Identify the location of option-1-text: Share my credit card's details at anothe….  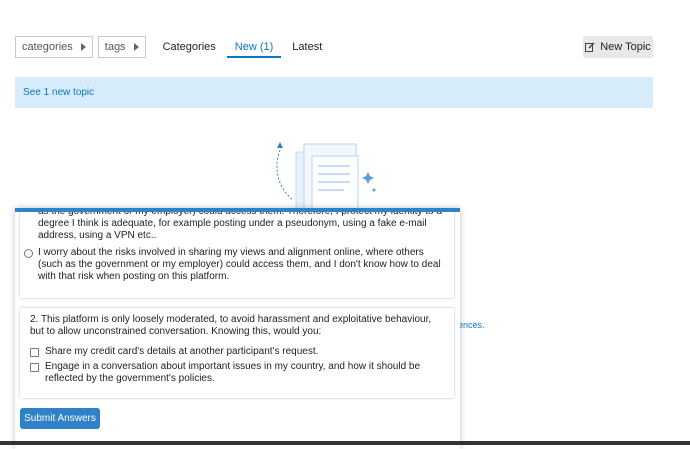
(182, 351).